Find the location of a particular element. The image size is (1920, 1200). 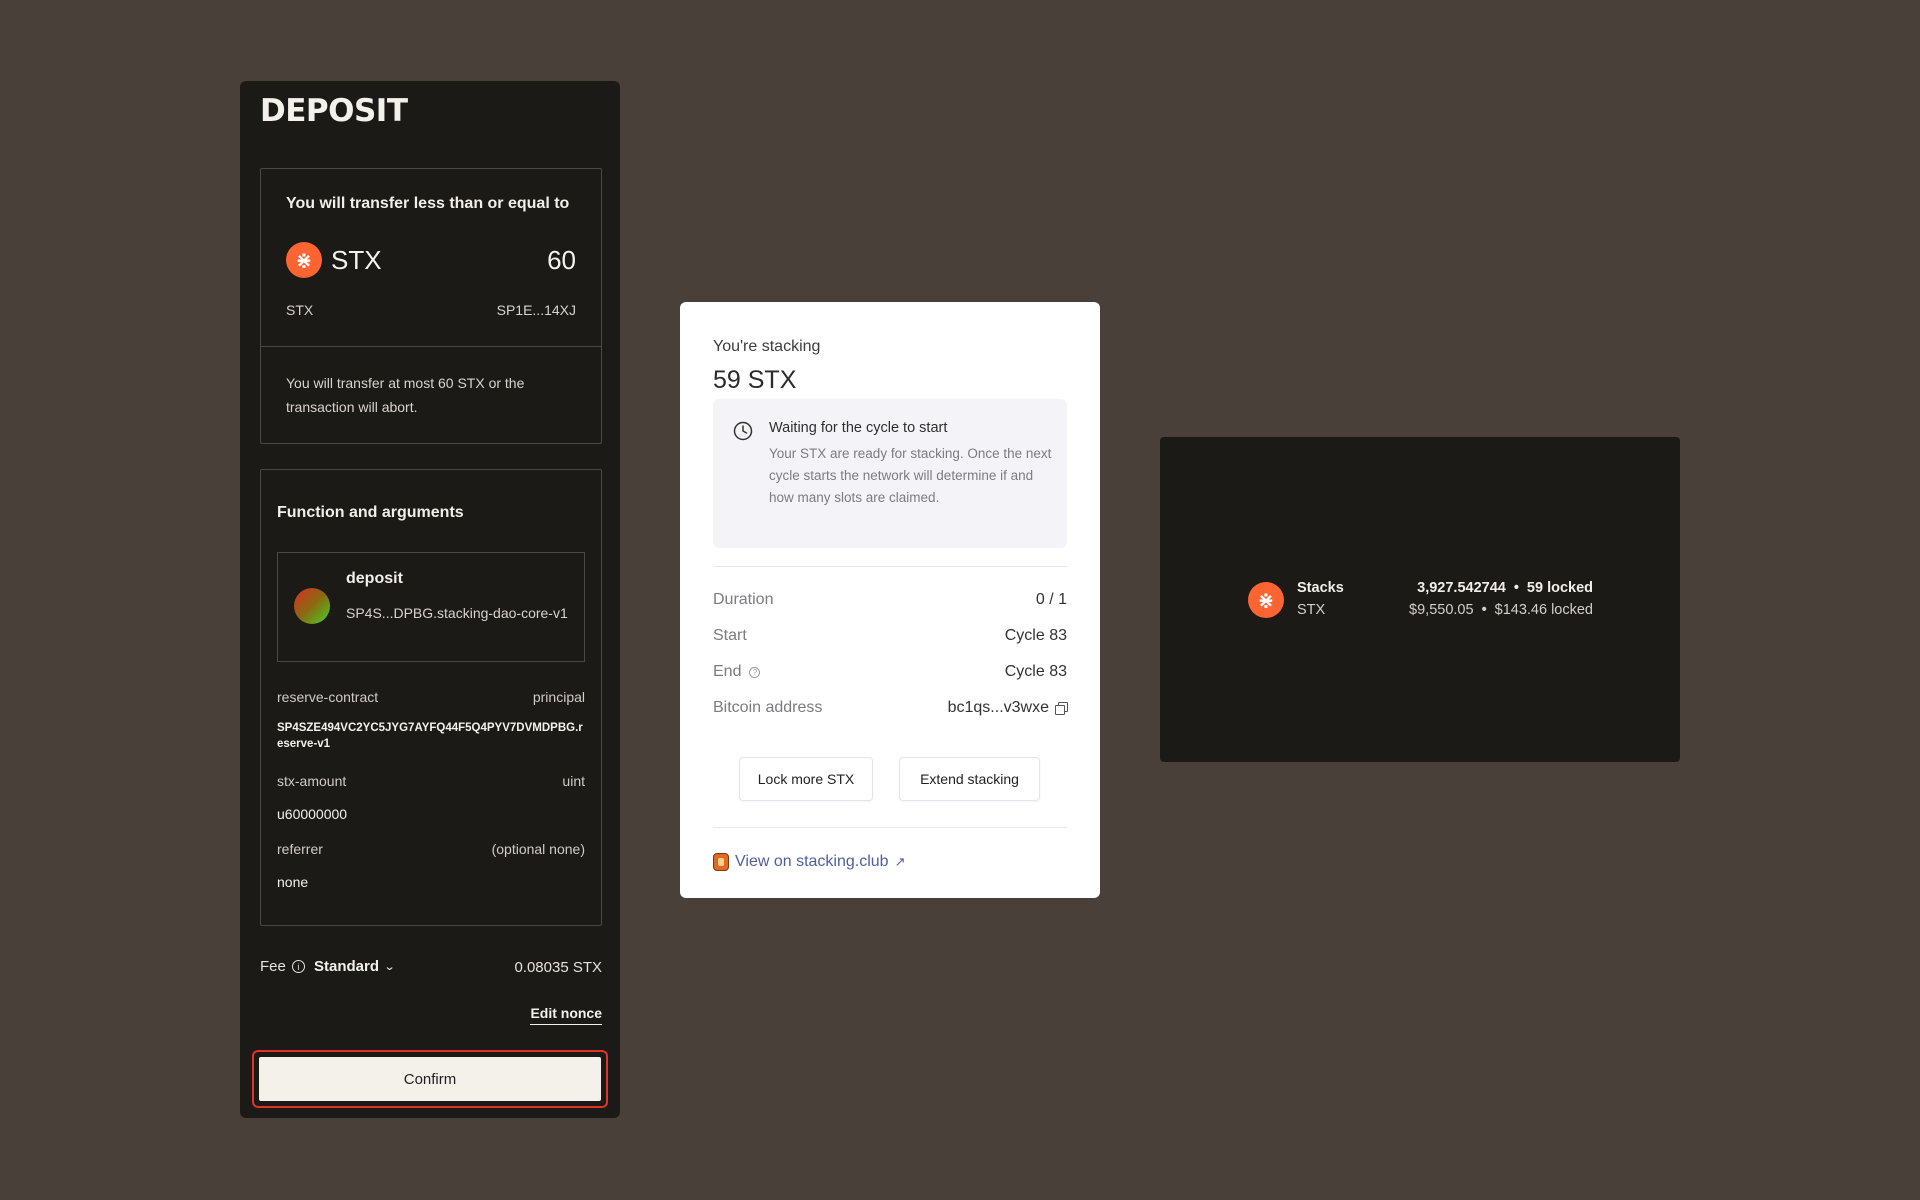

contract-avatar is located at coordinates (312, 606).